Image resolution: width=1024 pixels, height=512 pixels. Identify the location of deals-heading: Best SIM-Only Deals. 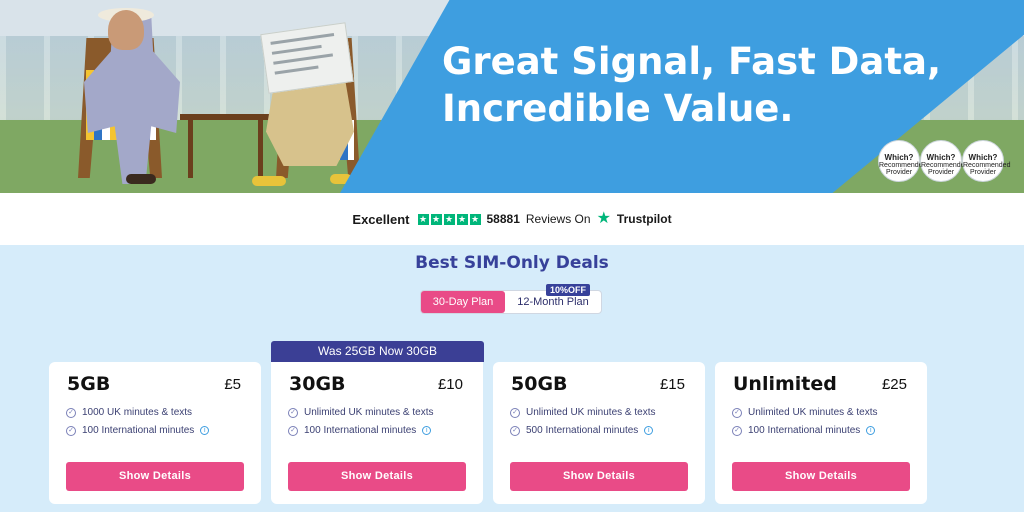
(512, 263).